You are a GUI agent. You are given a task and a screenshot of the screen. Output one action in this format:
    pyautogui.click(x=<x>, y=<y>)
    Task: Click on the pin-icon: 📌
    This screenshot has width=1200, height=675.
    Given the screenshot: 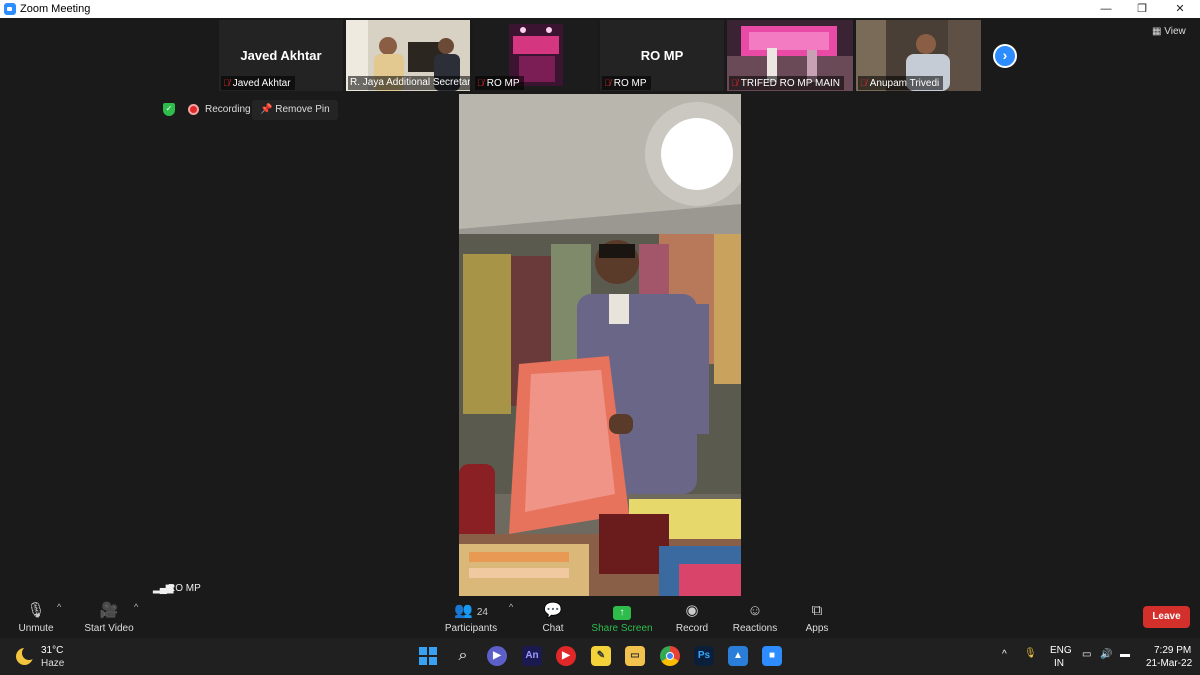 What is the action you would take?
    pyautogui.click(x=266, y=109)
    